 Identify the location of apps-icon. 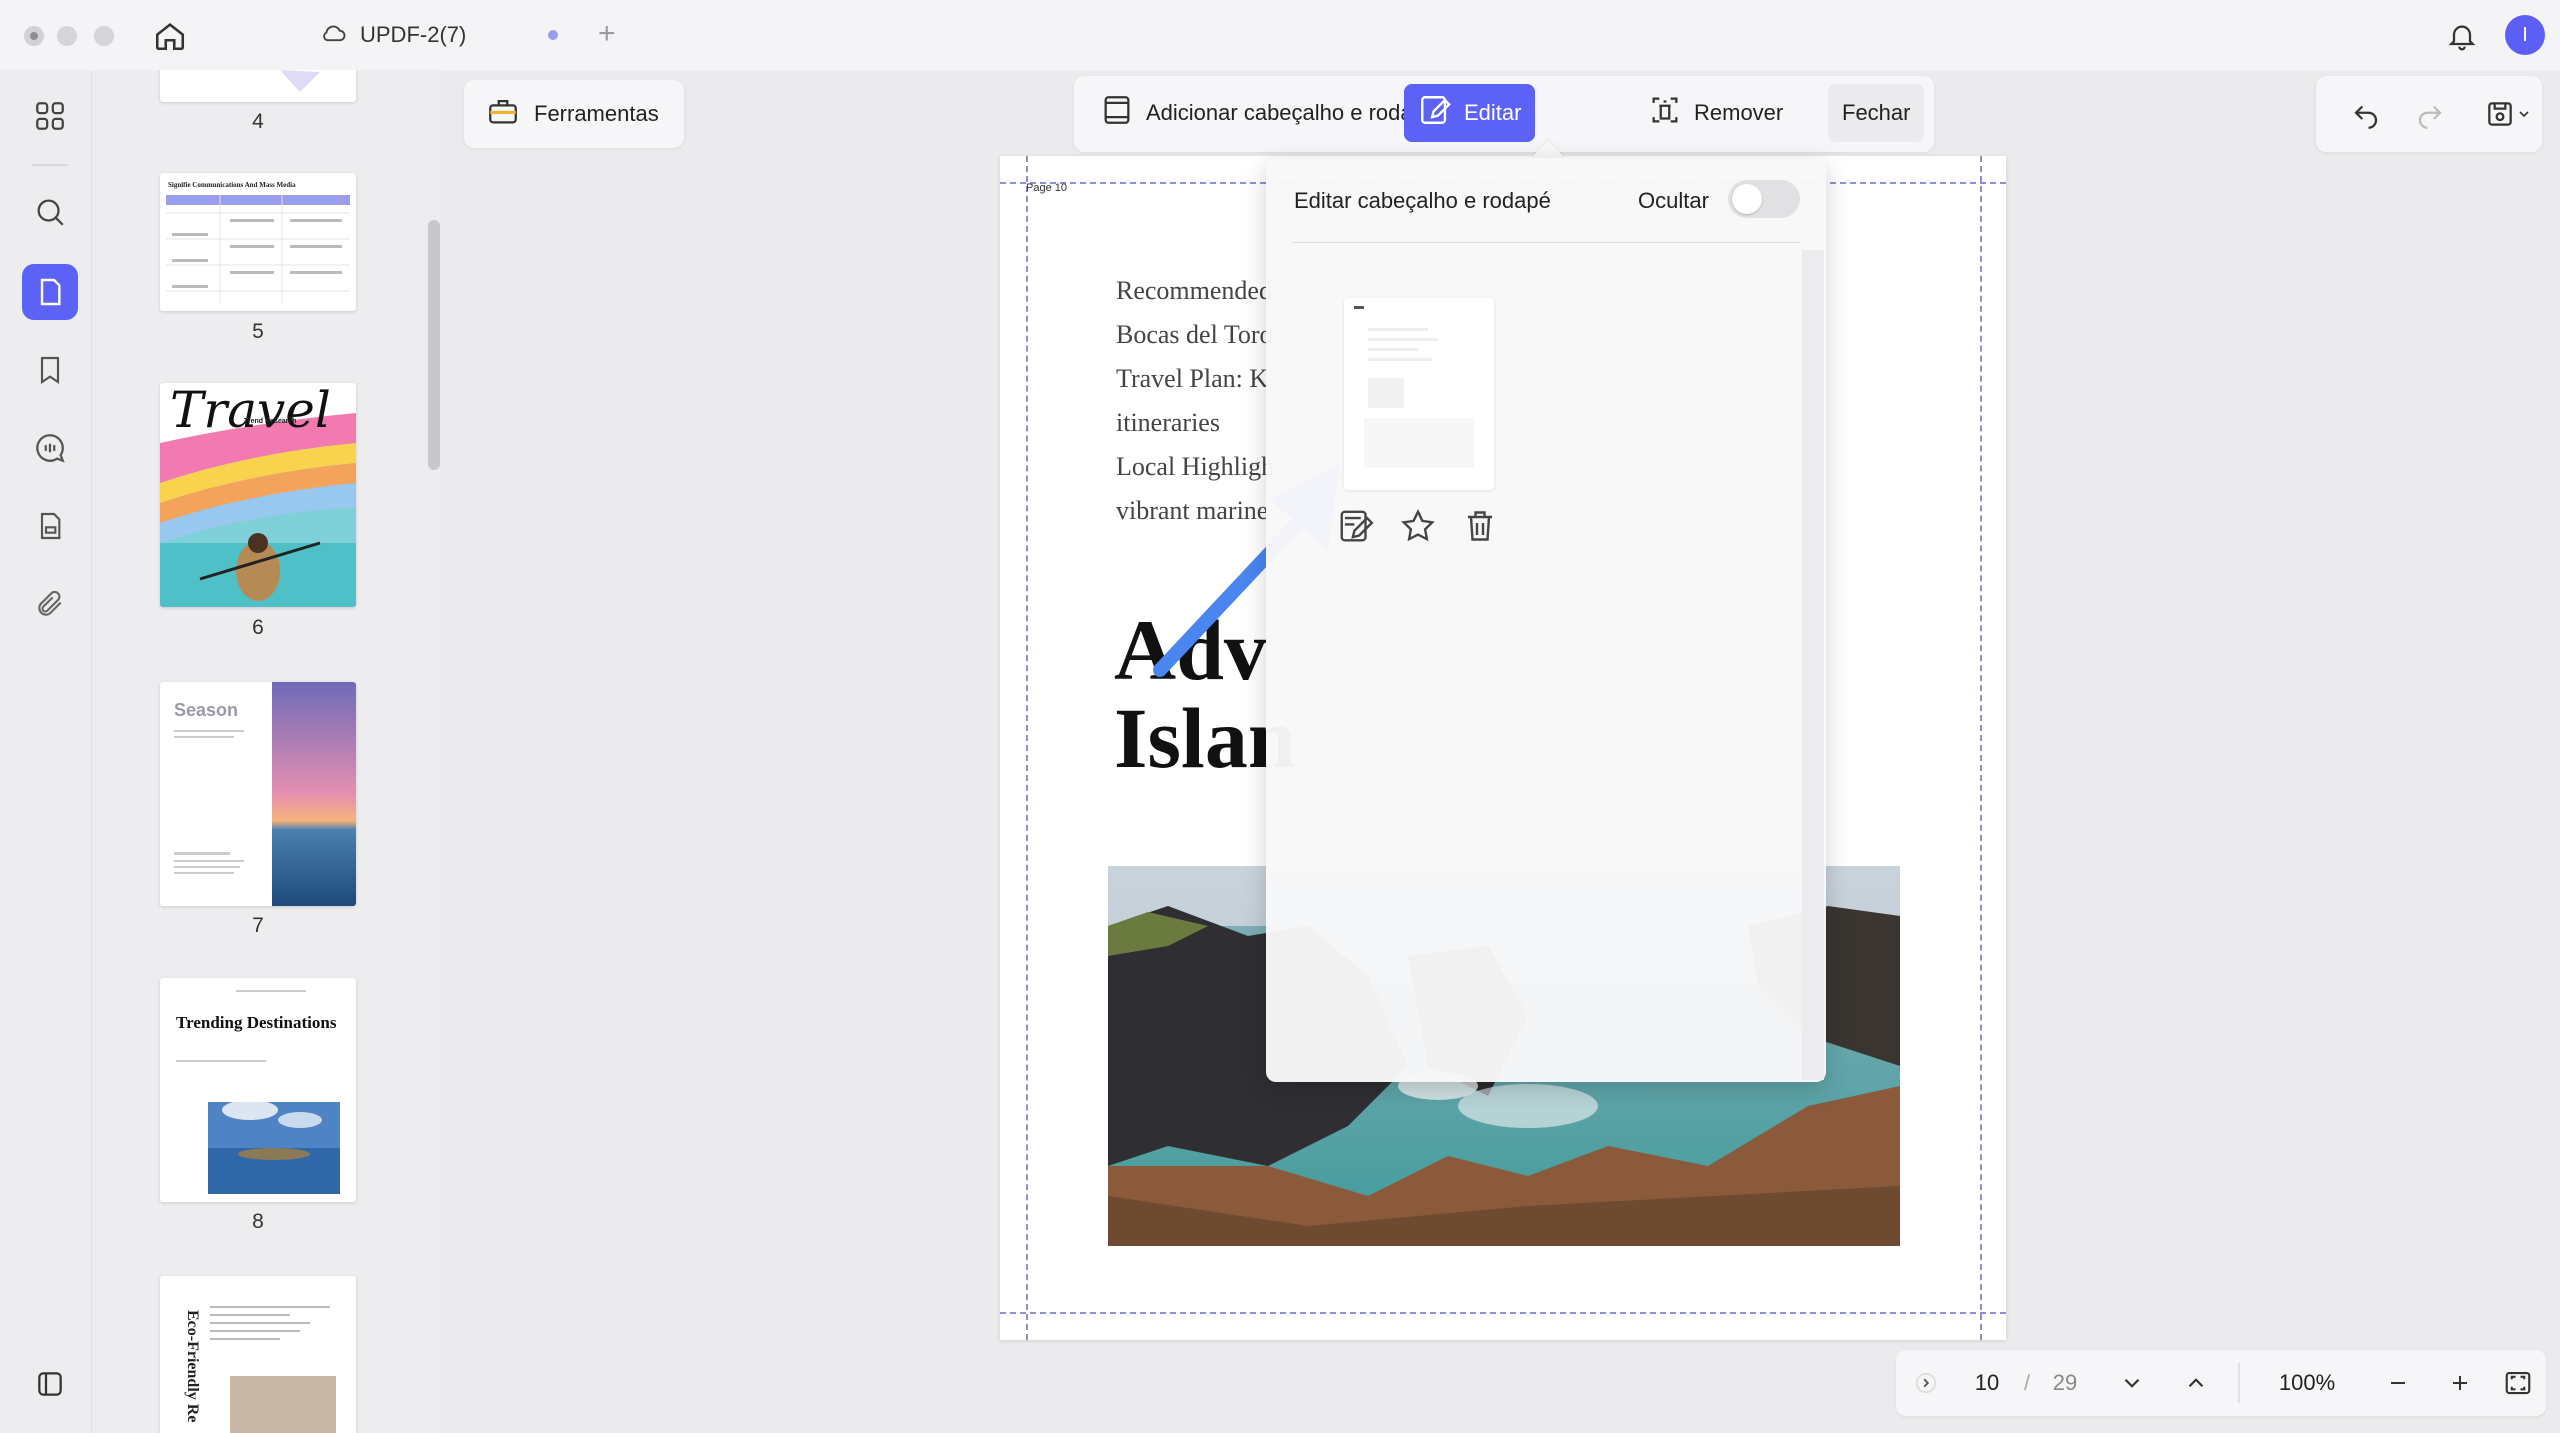
(50, 116).